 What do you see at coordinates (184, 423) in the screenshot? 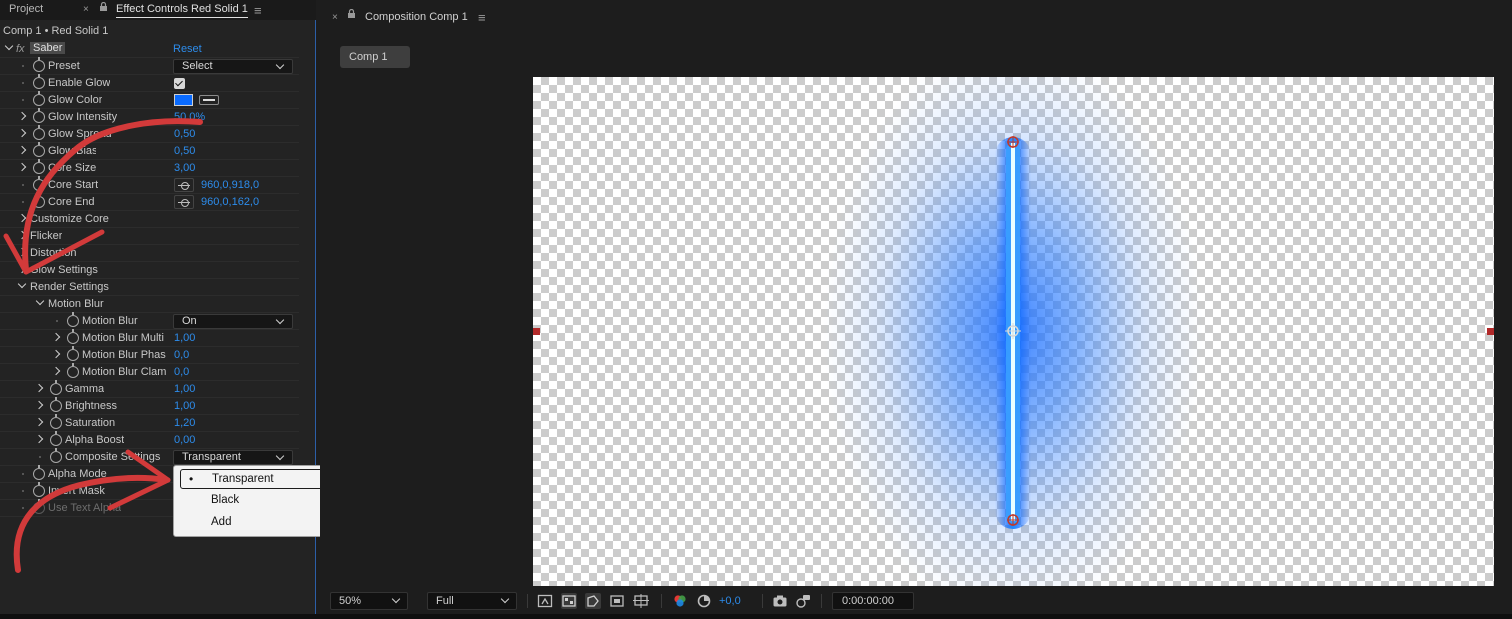
I see `saturation-value: 1,20` at bounding box center [184, 423].